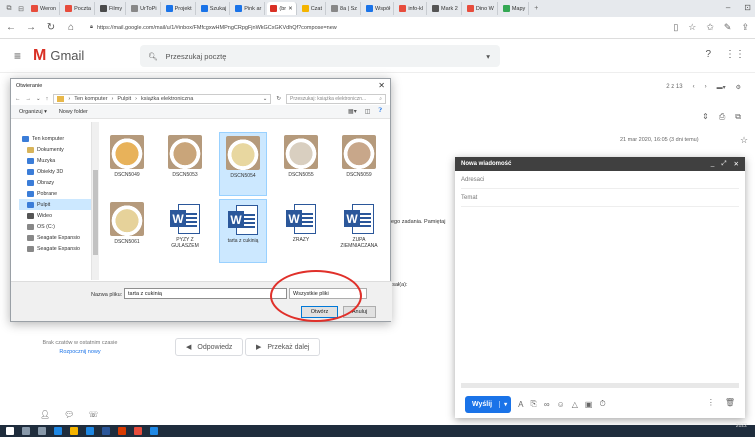 Image resolution: width=755 pixels, height=437 pixels. What do you see at coordinates (18, 99) in the screenshot?
I see `dialog-back-icon: ←` at bounding box center [18, 99].